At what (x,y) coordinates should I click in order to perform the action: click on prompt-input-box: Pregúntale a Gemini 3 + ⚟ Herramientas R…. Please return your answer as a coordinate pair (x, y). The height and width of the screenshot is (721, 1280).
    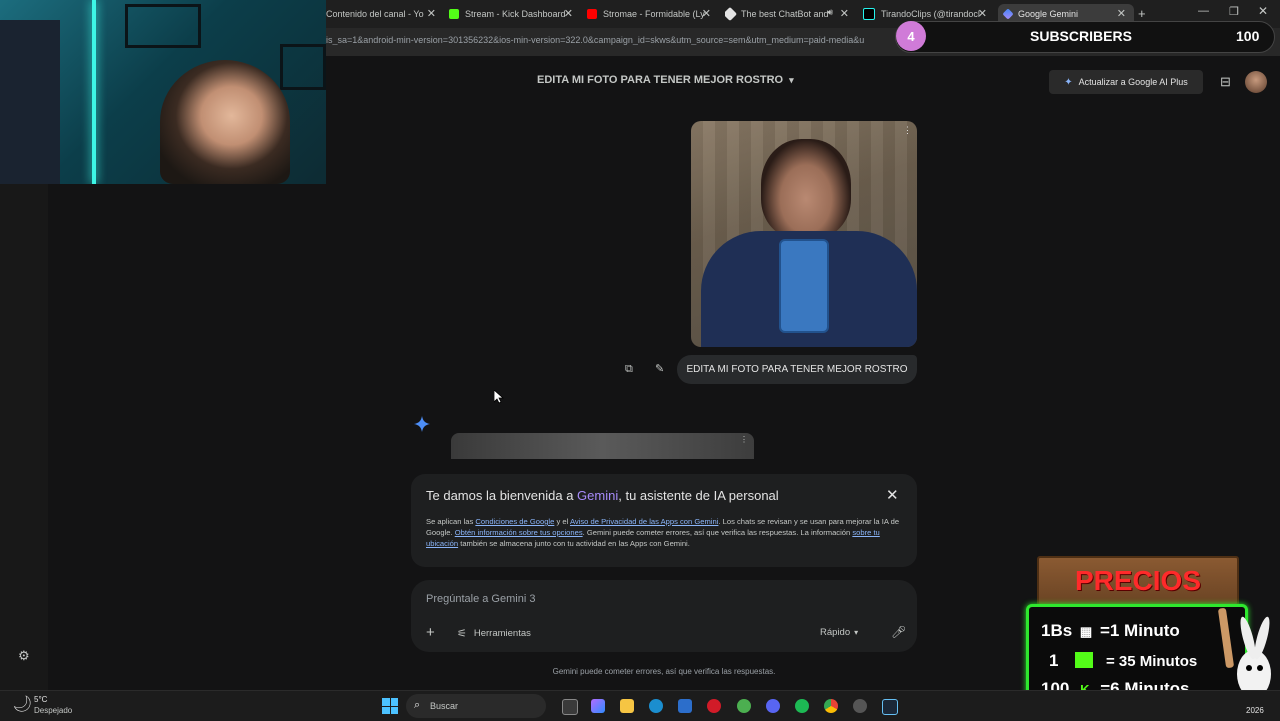
    Looking at the image, I should click on (664, 616).